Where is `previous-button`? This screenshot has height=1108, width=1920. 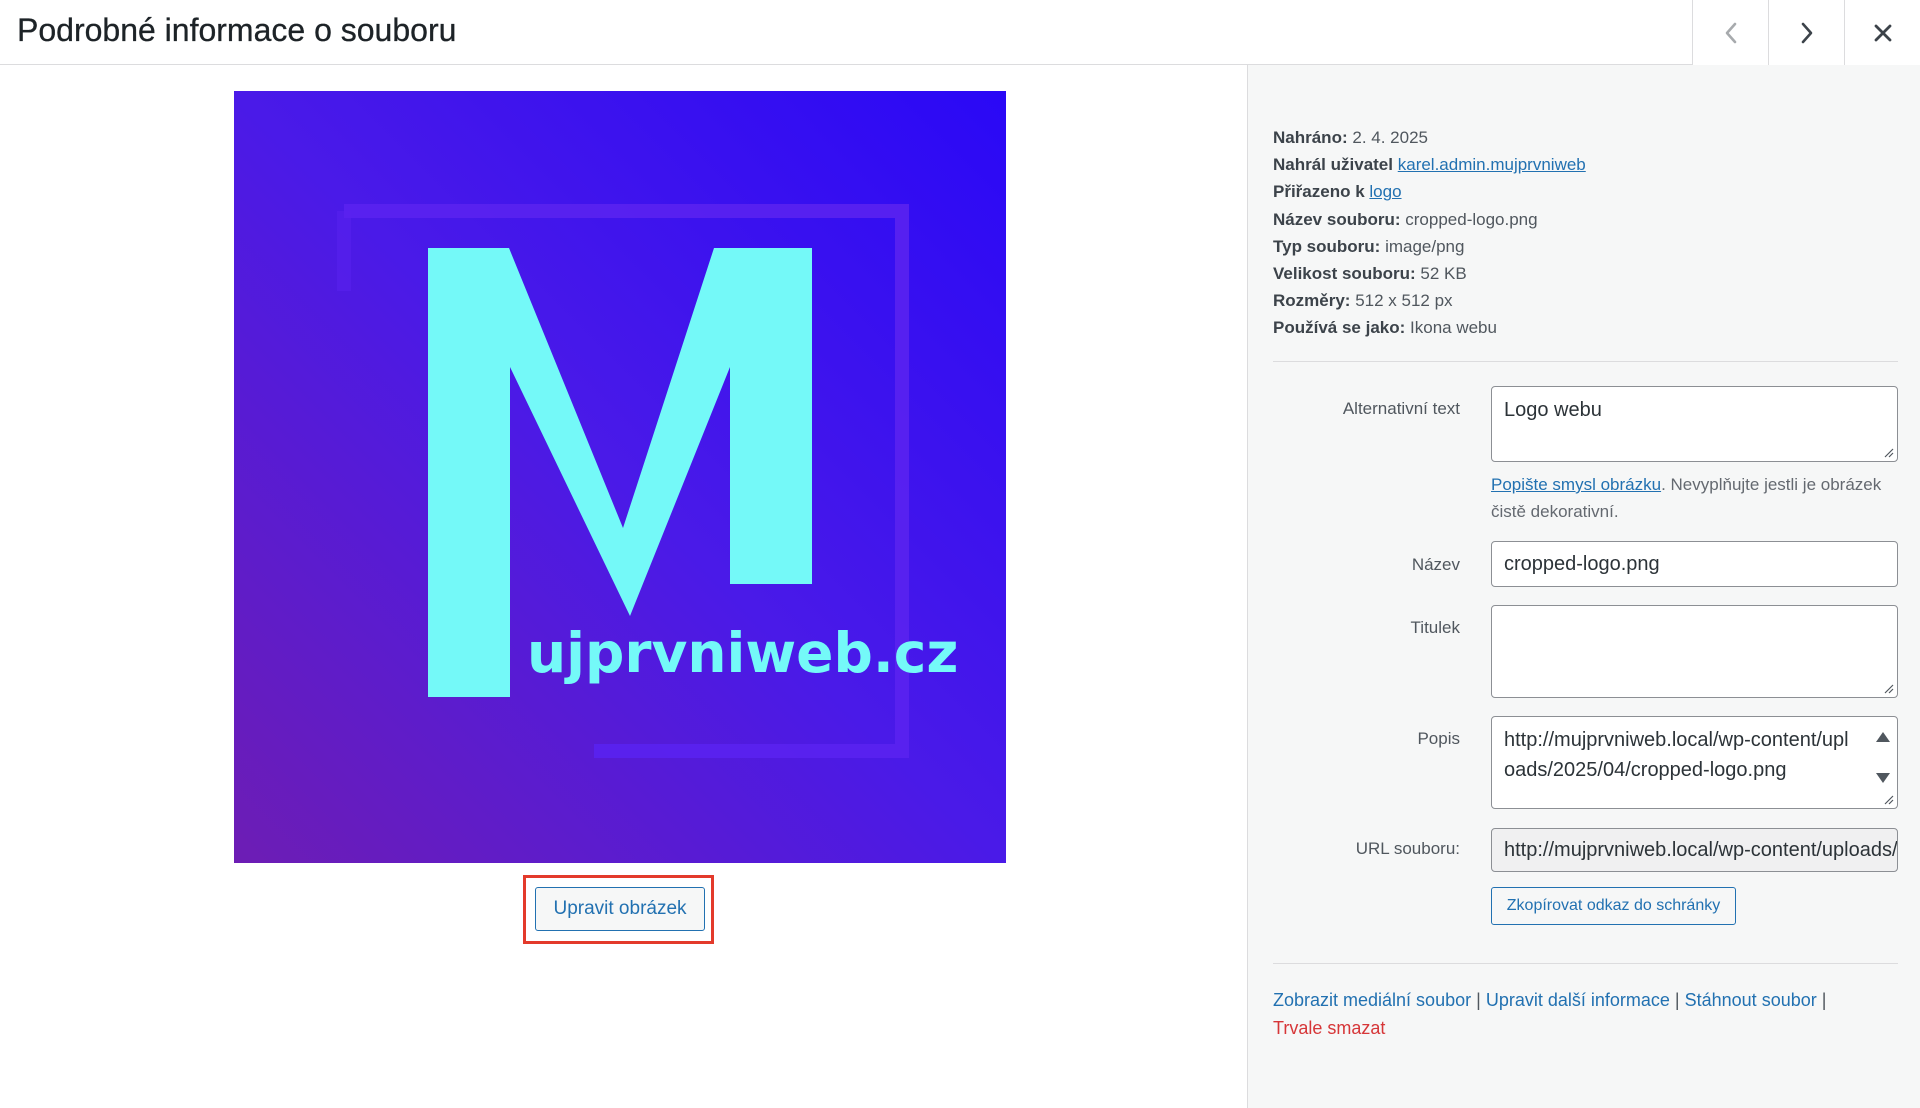
previous-button is located at coordinates (1730, 32).